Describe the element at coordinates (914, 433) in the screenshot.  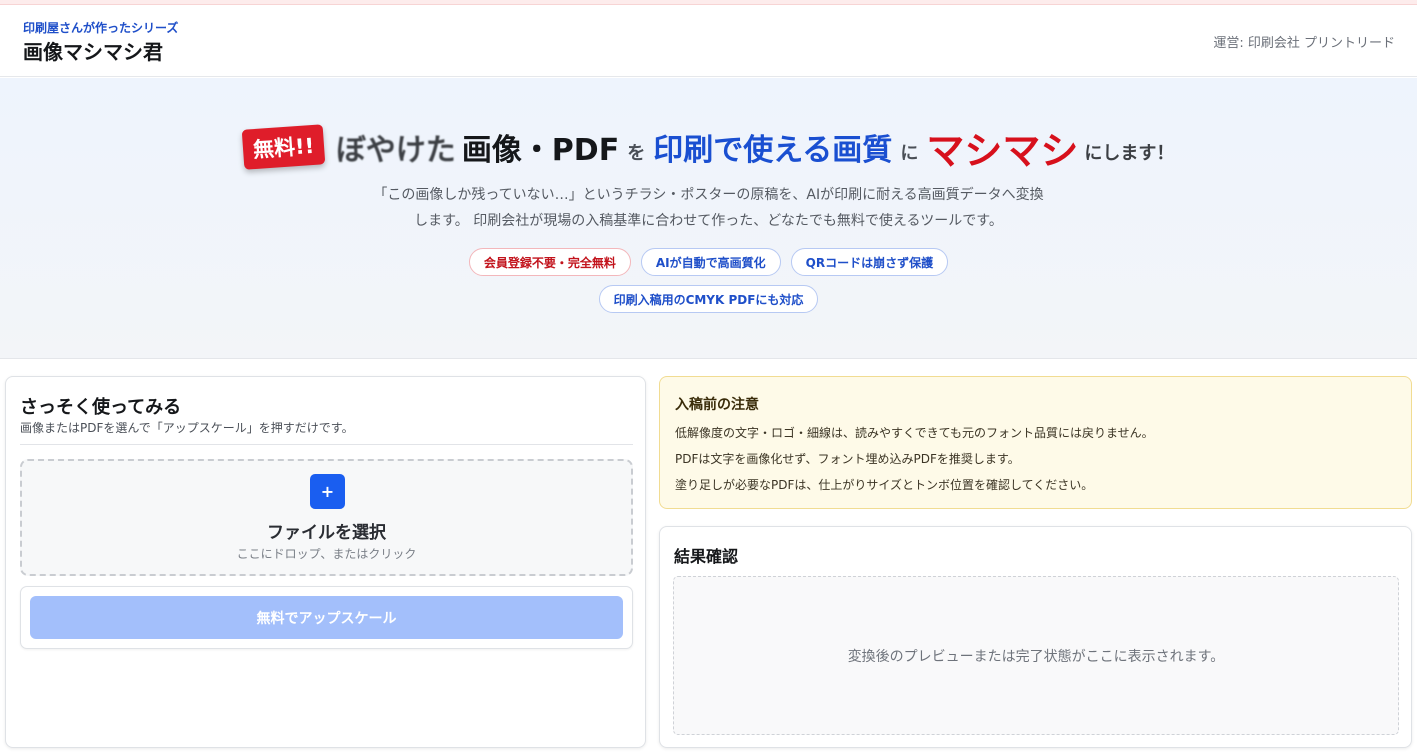
I see `notice-line: 低解像度の文字・ロゴ・細線は、読みやすくできても元のフォント品質には戻りません。` at that location.